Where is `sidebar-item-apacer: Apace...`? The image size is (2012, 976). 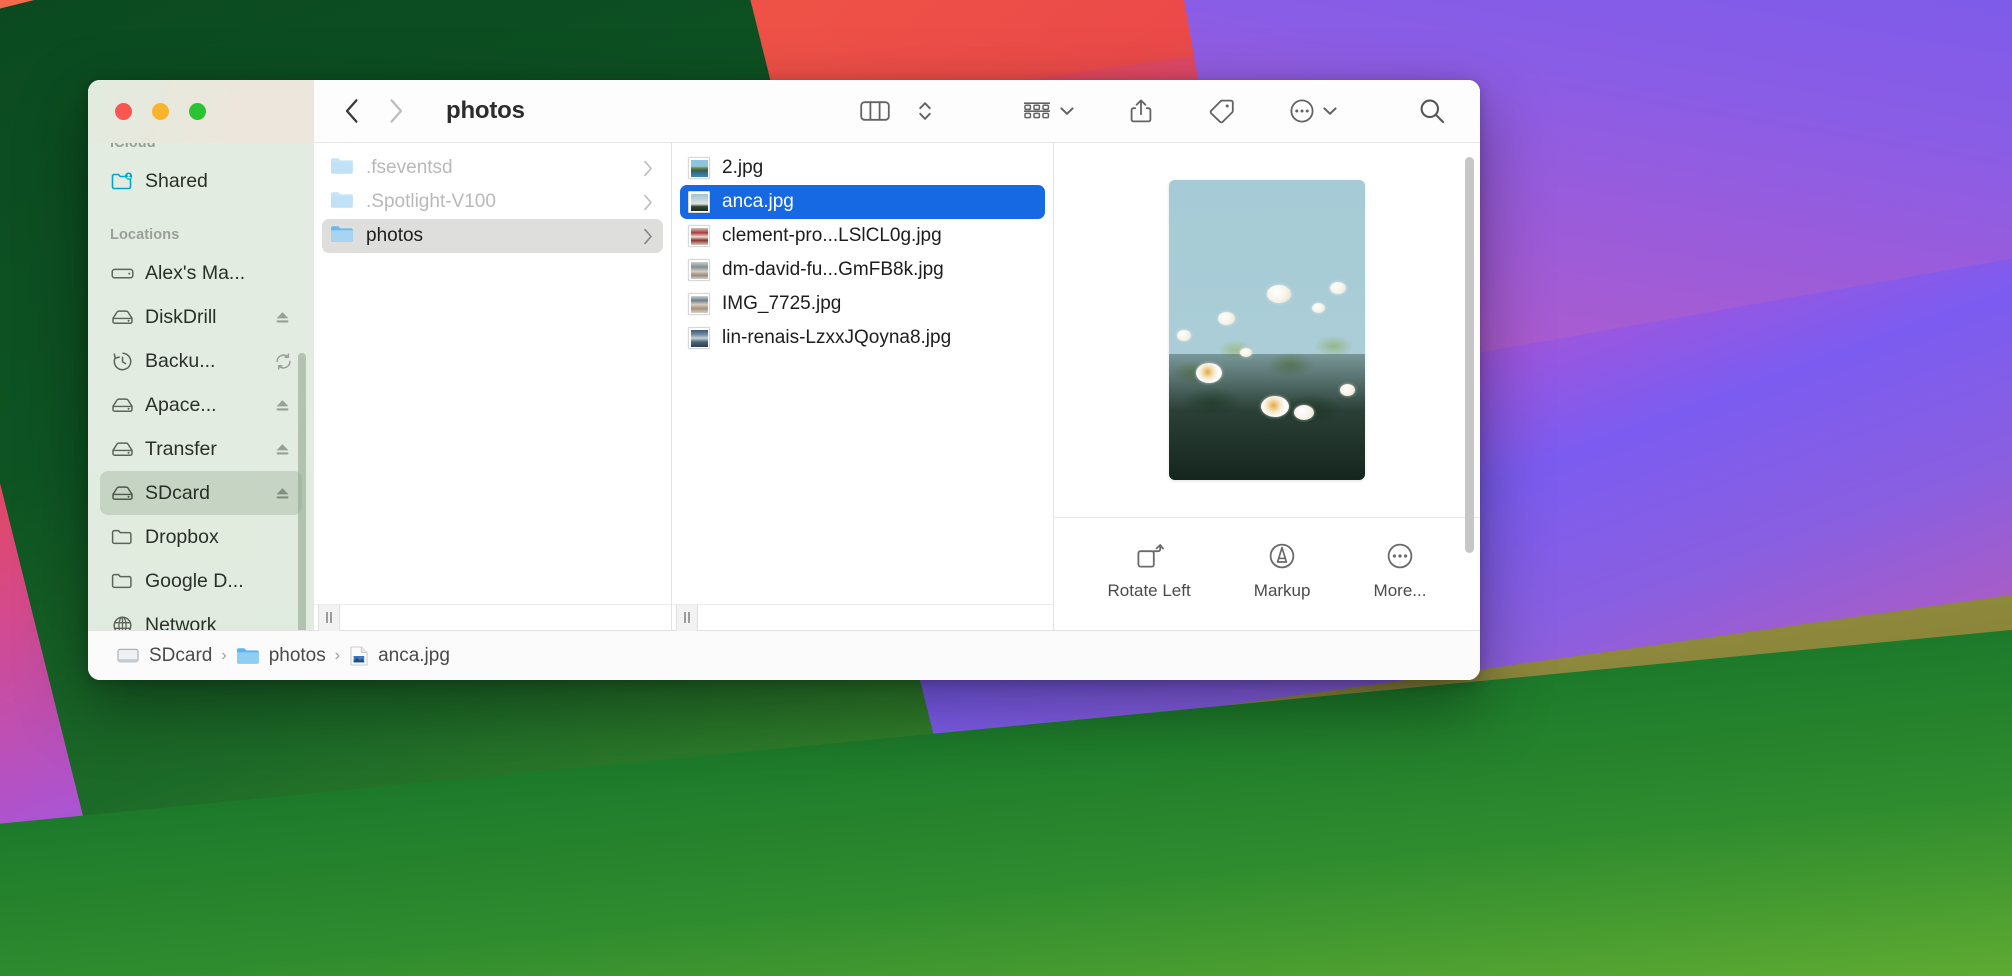
sidebar-item-apacer: Apace... is located at coordinates (201, 405).